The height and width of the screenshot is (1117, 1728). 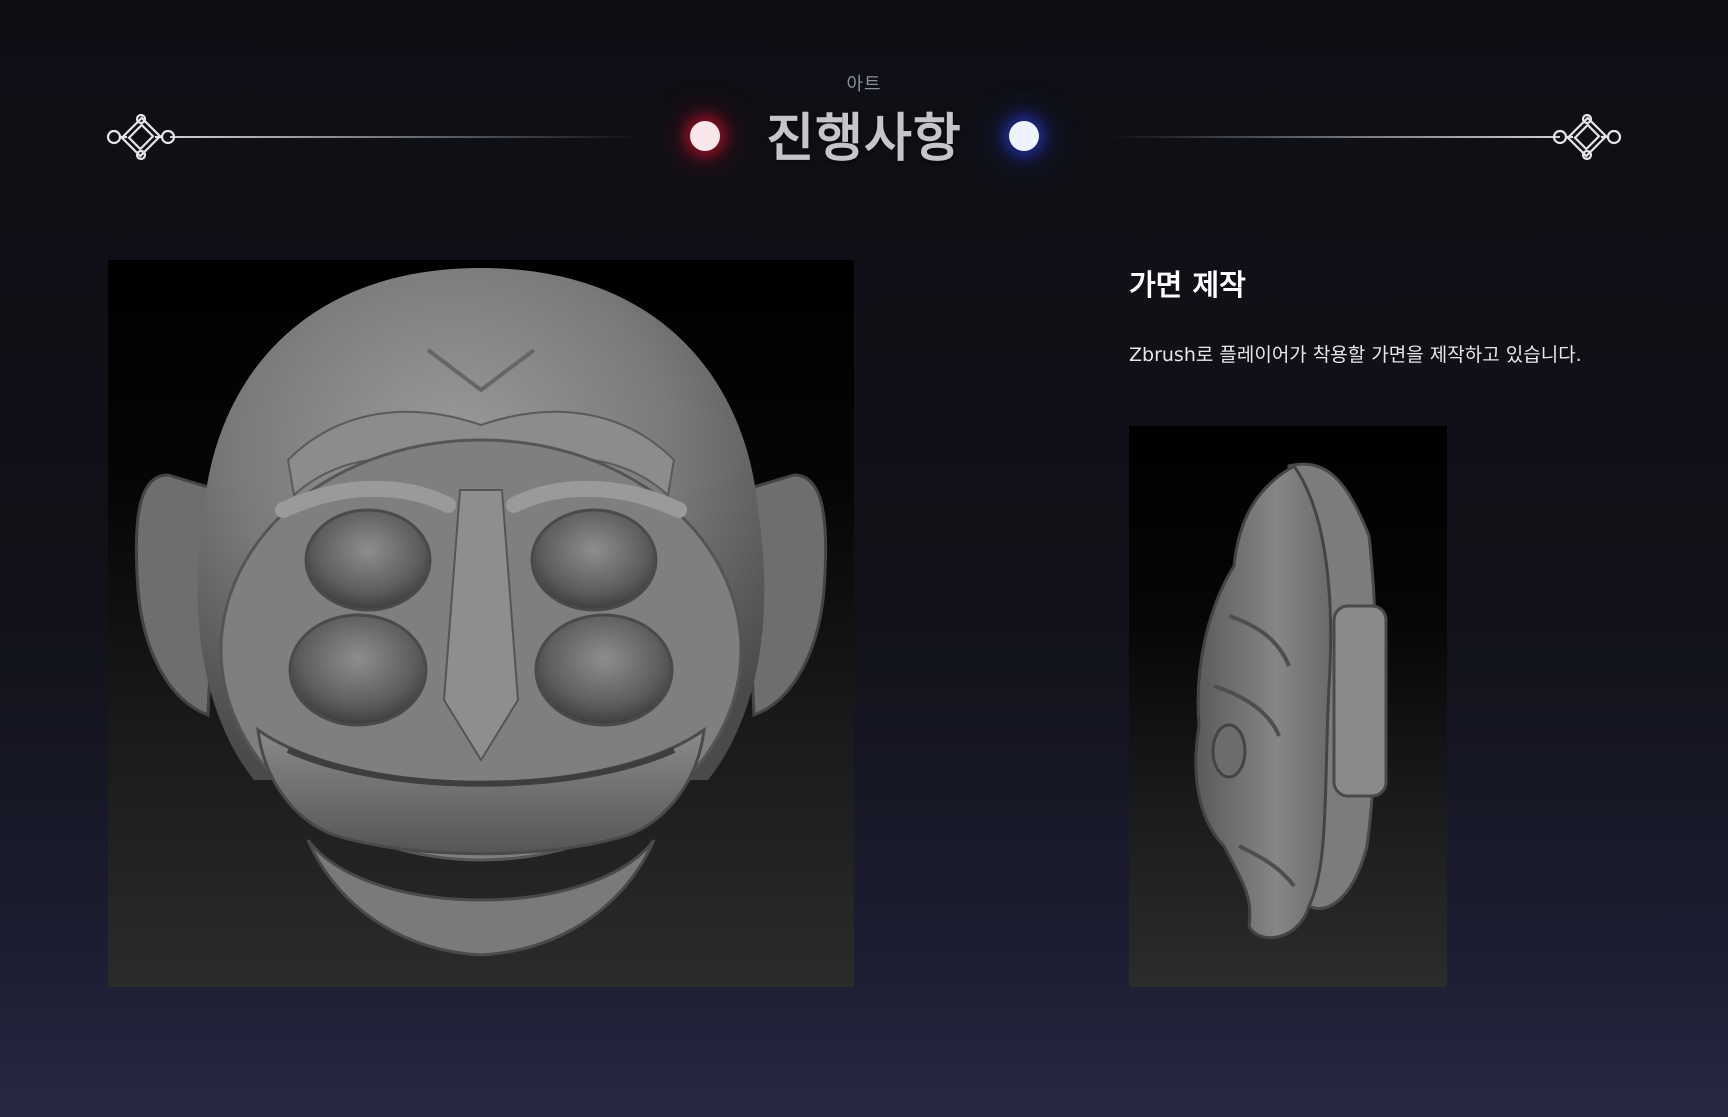 What do you see at coordinates (864, 139) in the screenshot?
I see `section-title: 진행사항` at bounding box center [864, 139].